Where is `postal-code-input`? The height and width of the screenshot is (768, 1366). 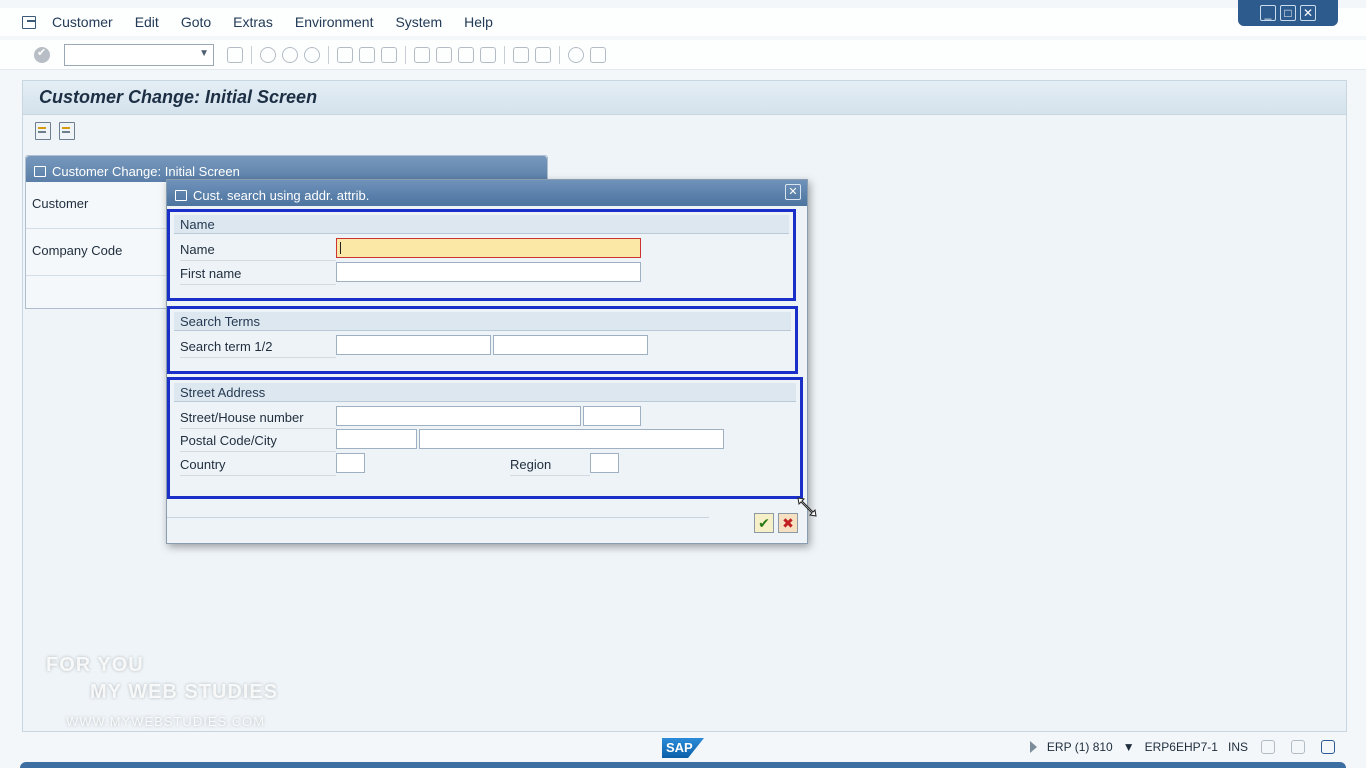
postal-code-input is located at coordinates (376, 439).